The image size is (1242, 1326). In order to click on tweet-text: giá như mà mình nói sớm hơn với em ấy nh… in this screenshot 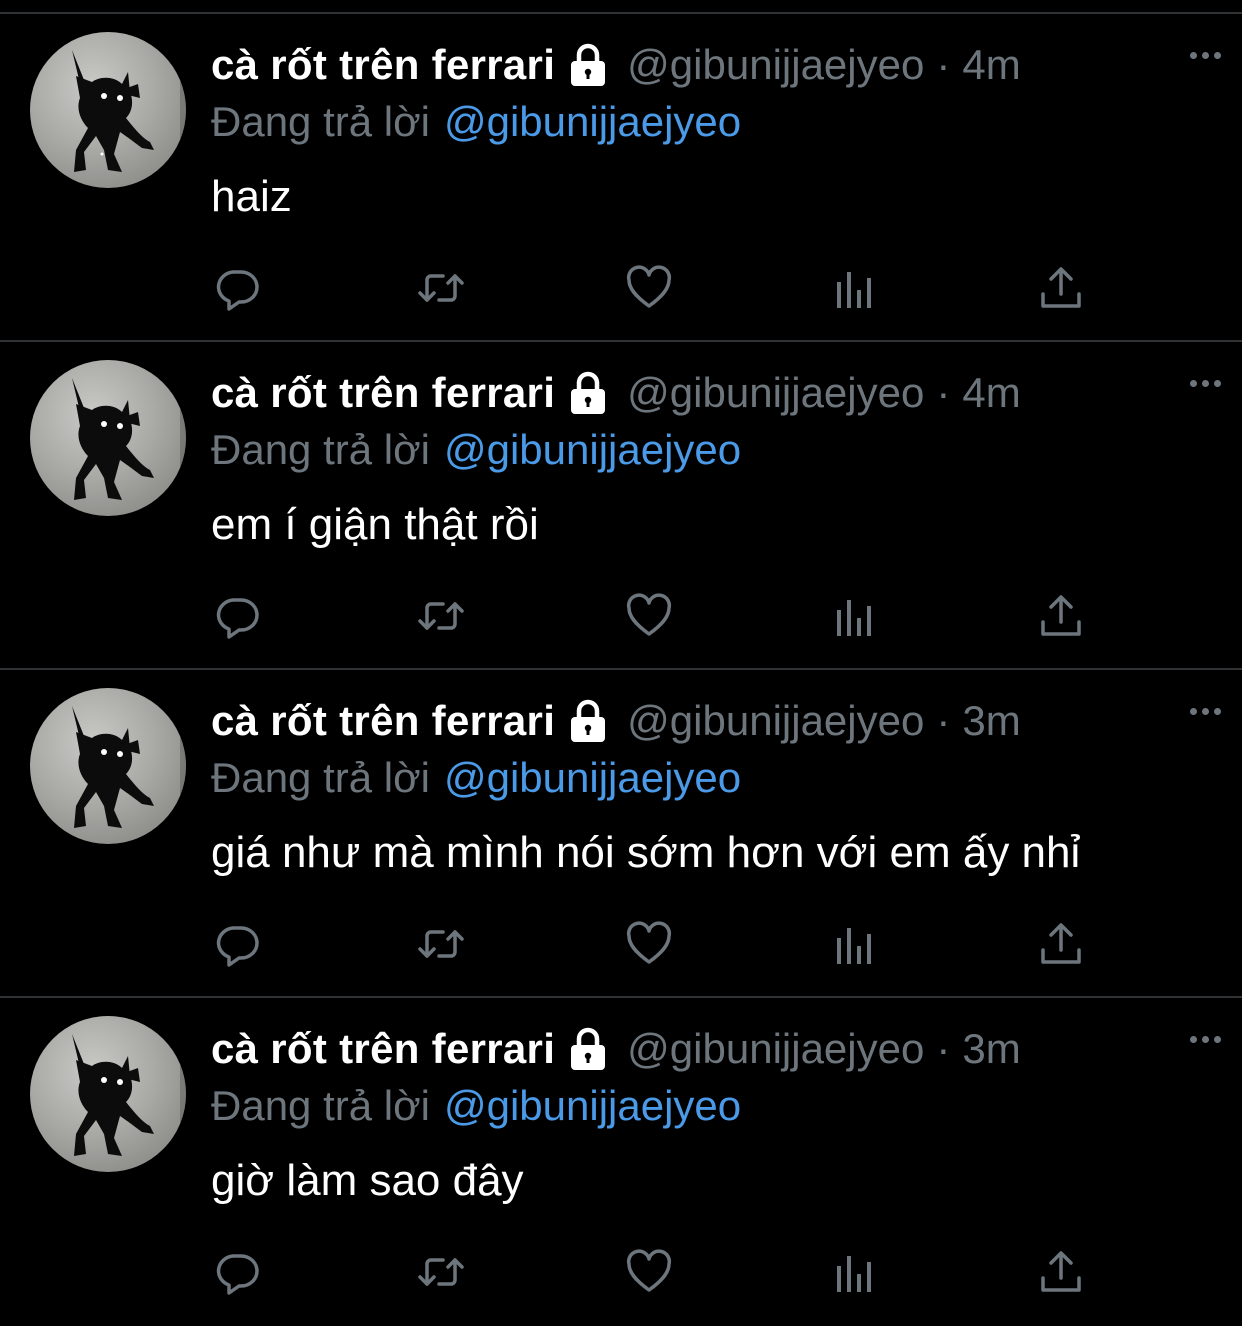, I will do `click(646, 852)`.